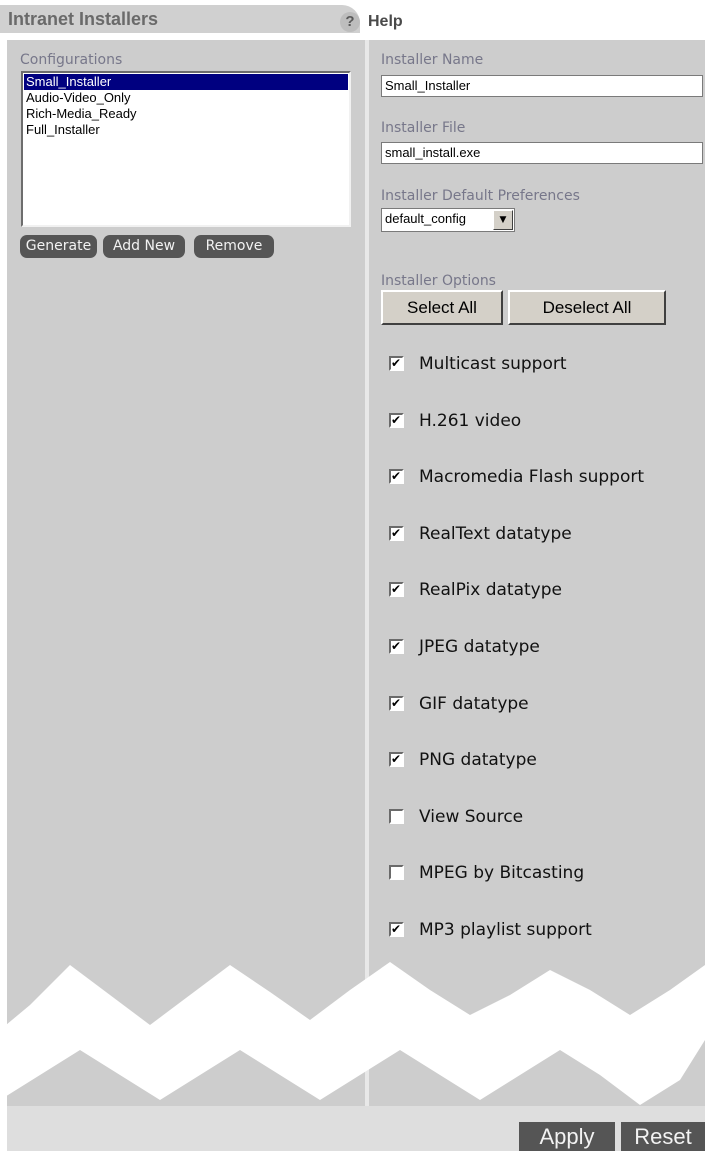 This screenshot has width=705, height=1151. What do you see at coordinates (478, 760) in the screenshot?
I see `option-label: PNG datatype` at bounding box center [478, 760].